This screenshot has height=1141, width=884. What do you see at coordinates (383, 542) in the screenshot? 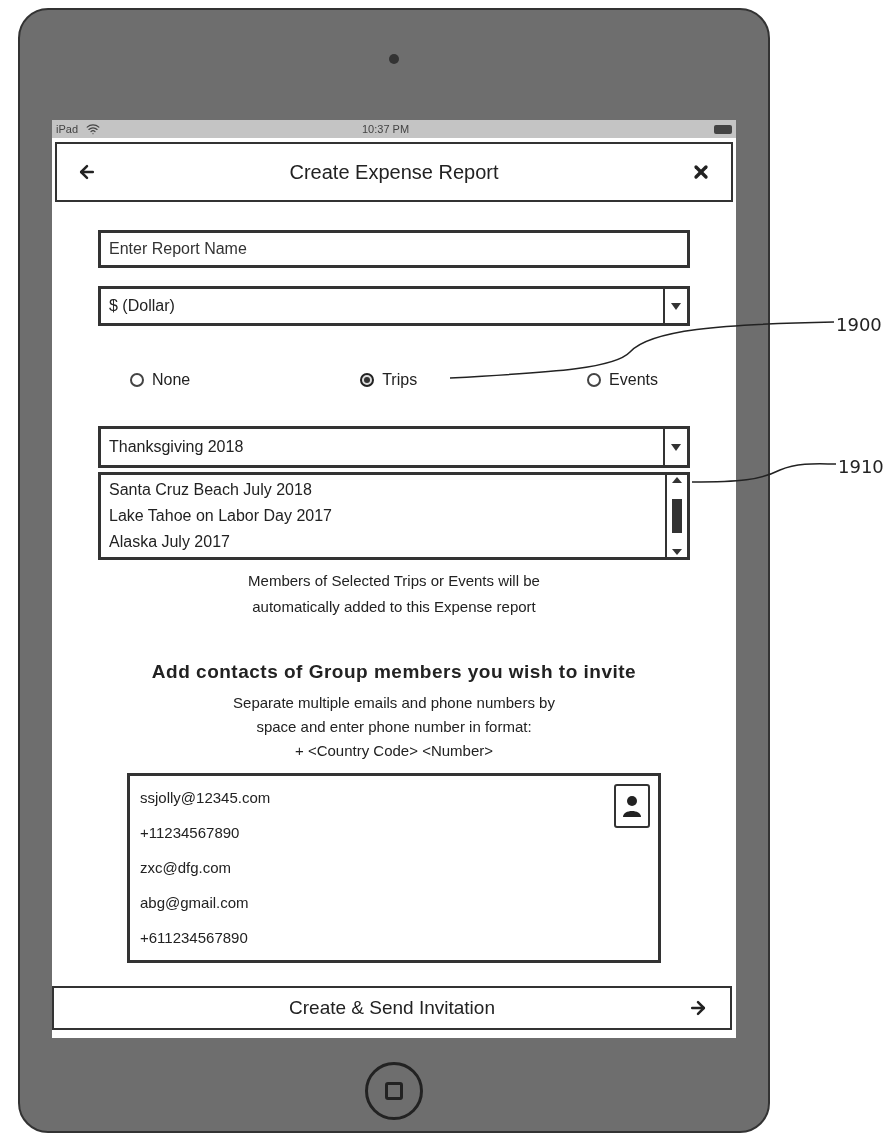
I see `list-option: Alaska July 2017` at bounding box center [383, 542].